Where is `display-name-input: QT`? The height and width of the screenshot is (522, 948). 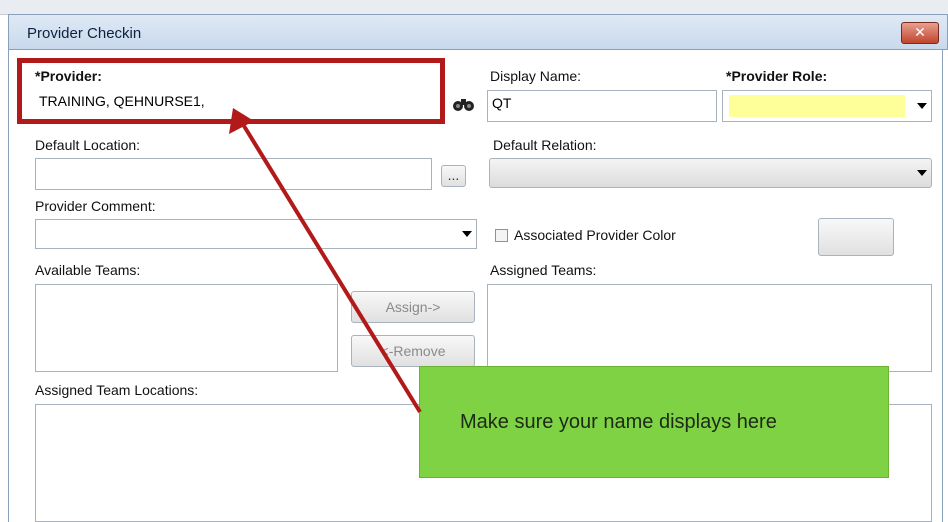
display-name-input: QT is located at coordinates (602, 106).